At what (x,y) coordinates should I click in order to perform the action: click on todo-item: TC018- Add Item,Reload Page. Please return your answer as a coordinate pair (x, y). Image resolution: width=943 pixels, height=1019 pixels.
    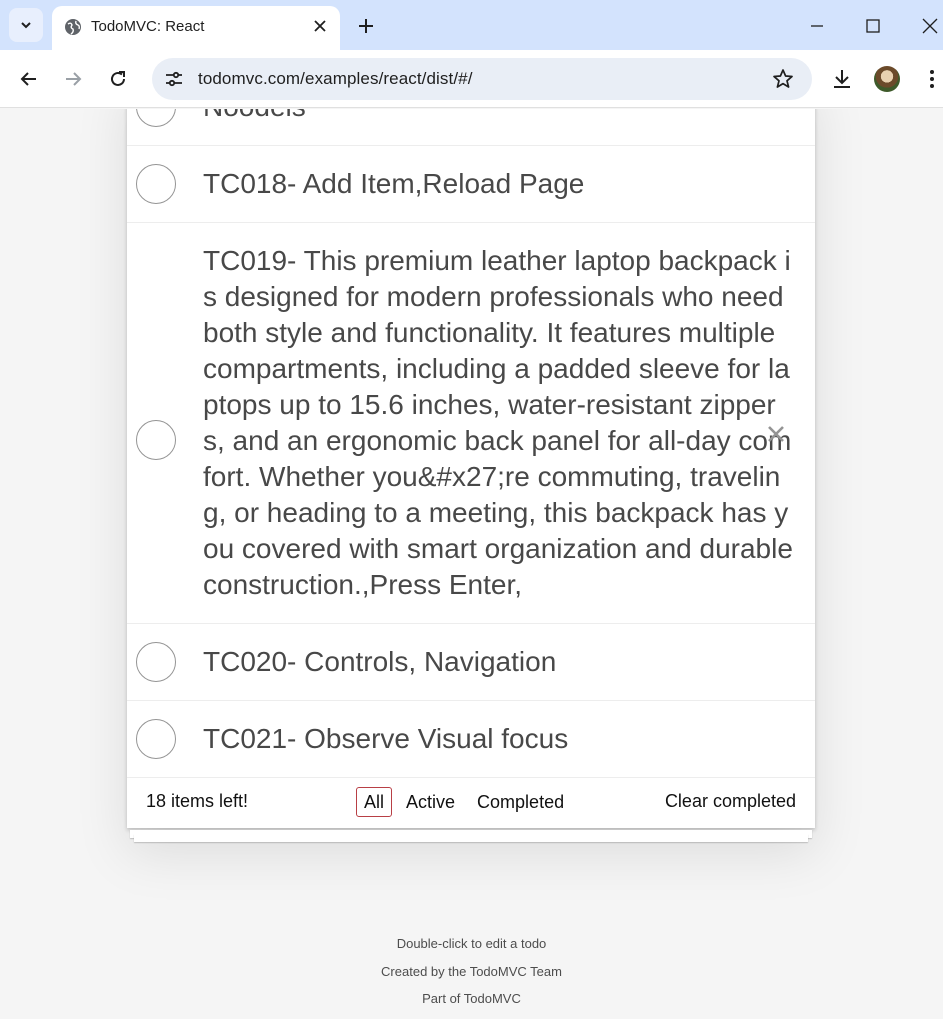
    Looking at the image, I should click on (471, 184).